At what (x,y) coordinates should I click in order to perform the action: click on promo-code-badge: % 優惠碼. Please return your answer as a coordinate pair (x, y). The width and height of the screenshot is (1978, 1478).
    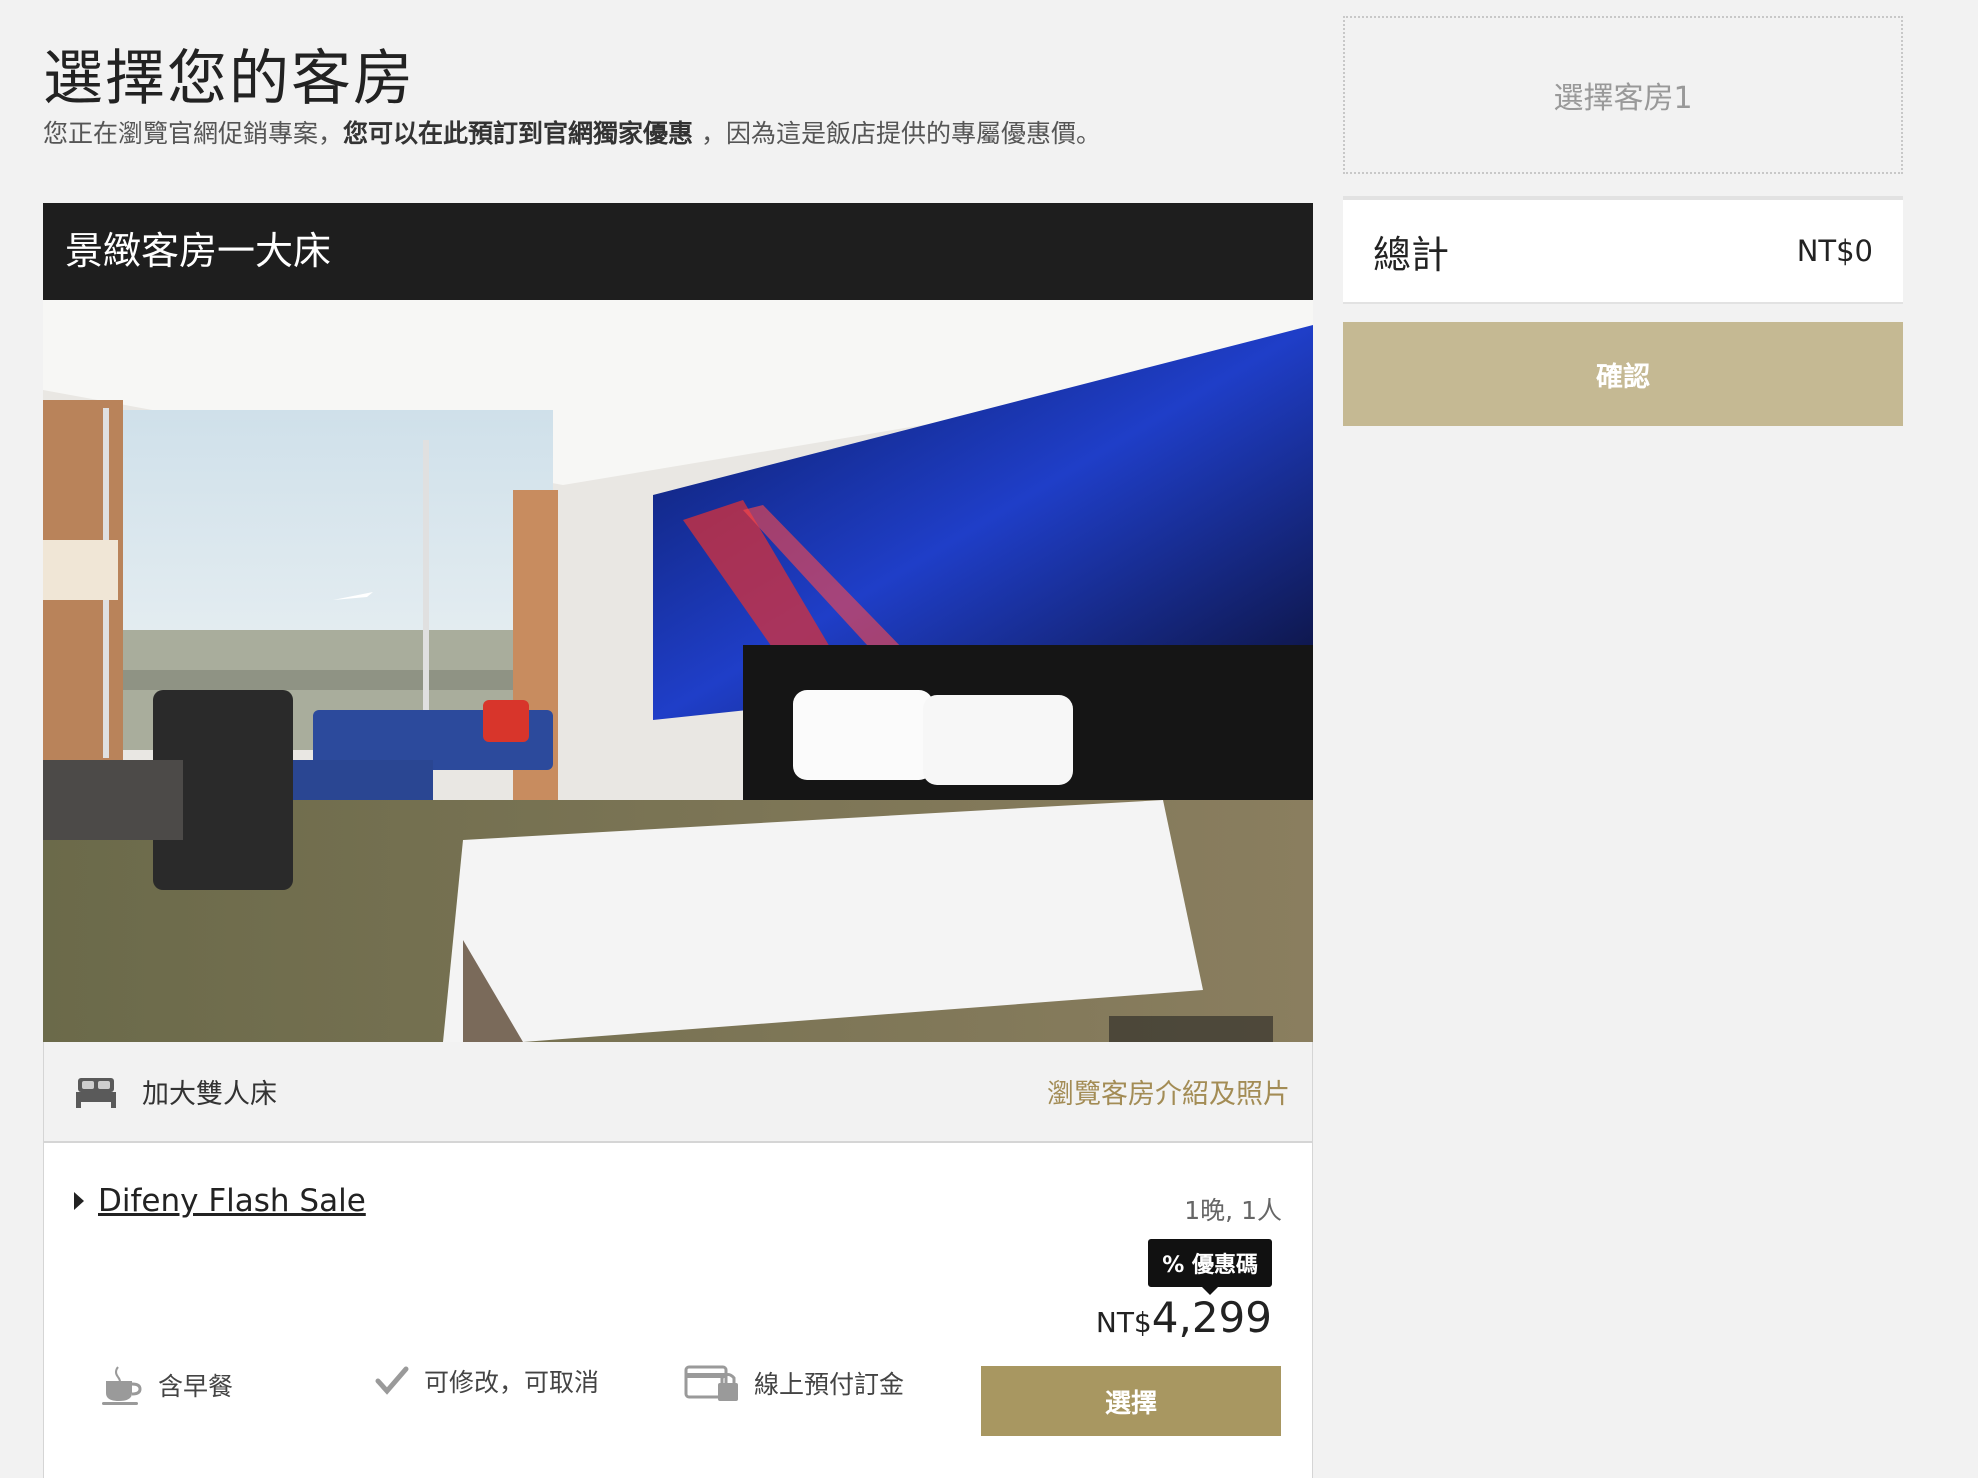
    Looking at the image, I should click on (1210, 1267).